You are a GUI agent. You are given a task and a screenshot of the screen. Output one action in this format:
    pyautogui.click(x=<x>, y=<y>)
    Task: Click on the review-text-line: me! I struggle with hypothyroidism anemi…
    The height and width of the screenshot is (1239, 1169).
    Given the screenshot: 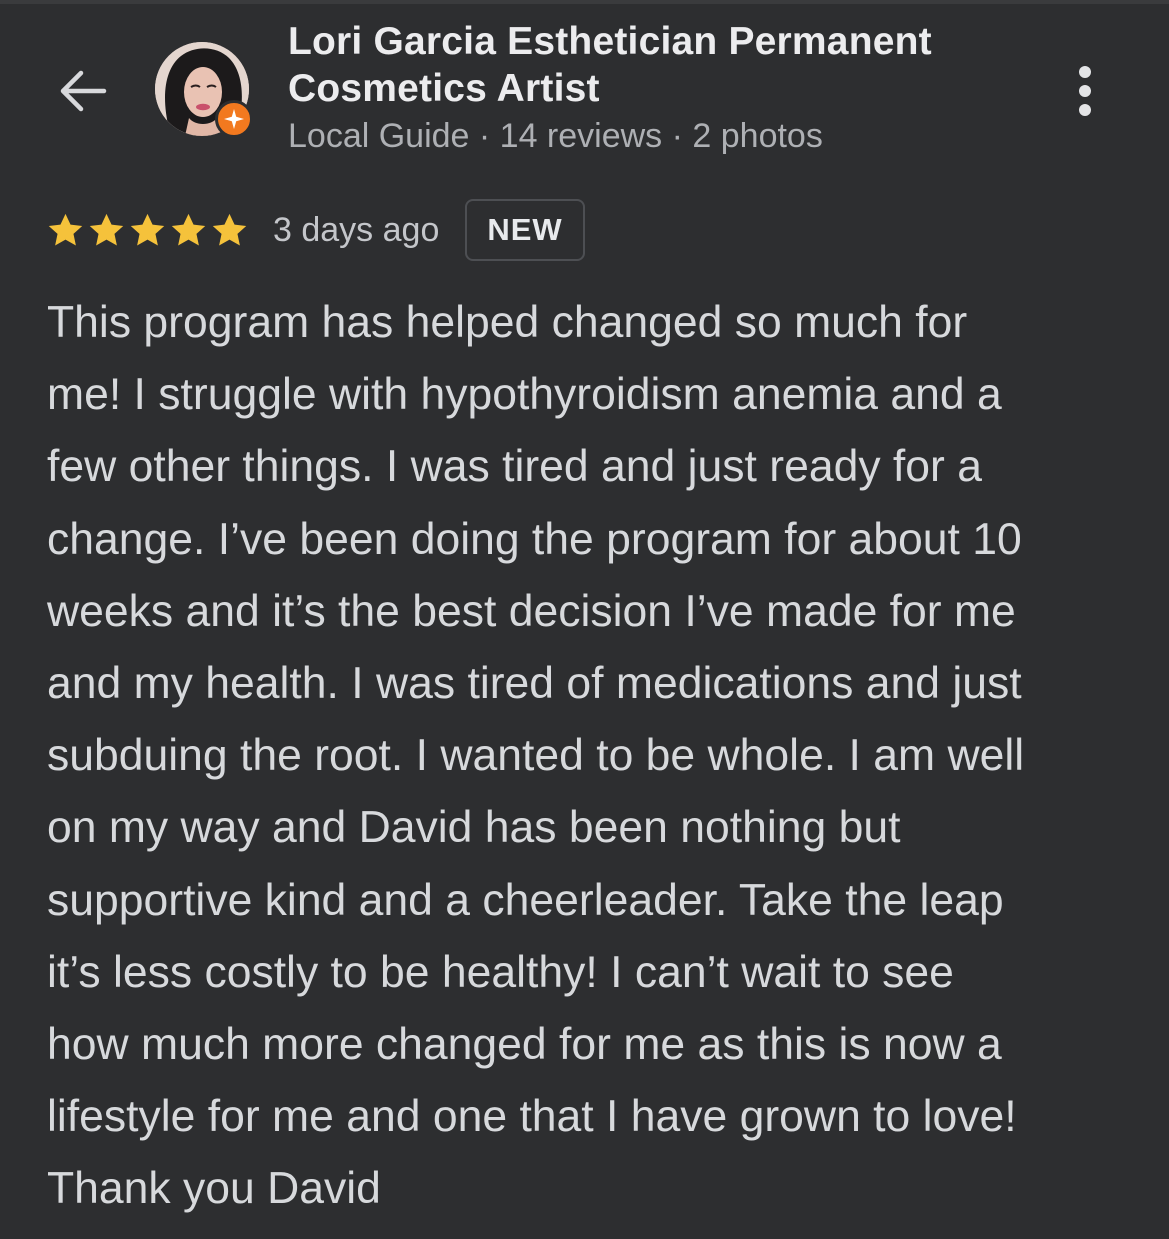 What is the action you would take?
    pyautogui.click(x=524, y=395)
    